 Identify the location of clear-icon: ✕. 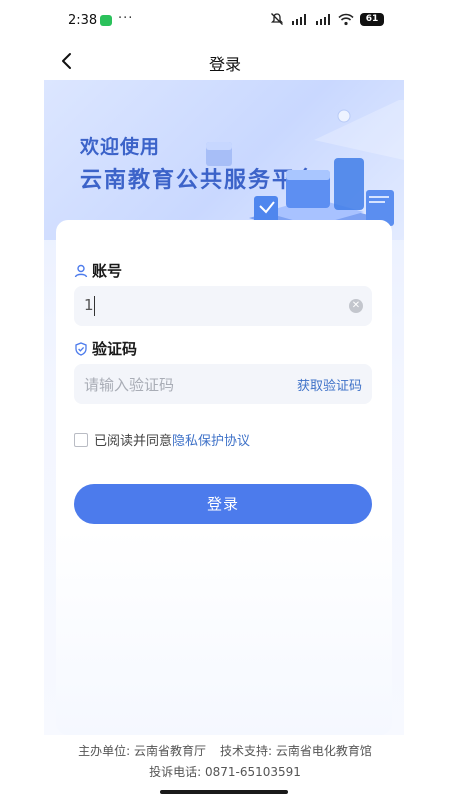
(356, 306).